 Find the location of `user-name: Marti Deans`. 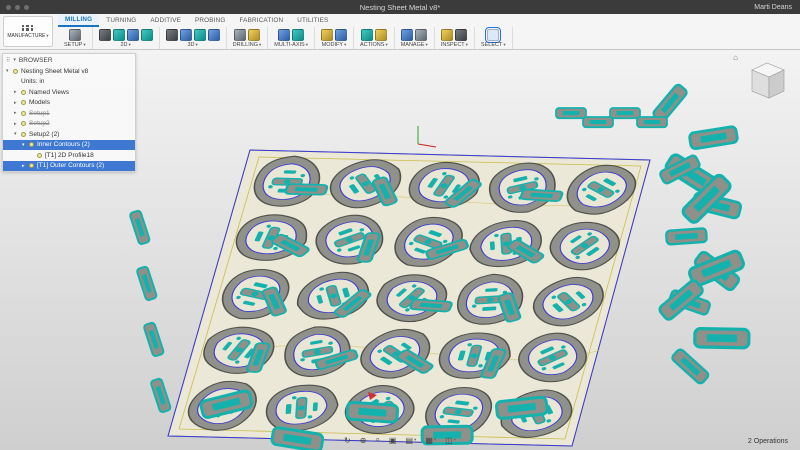

user-name: Marti Deans is located at coordinates (773, 7).